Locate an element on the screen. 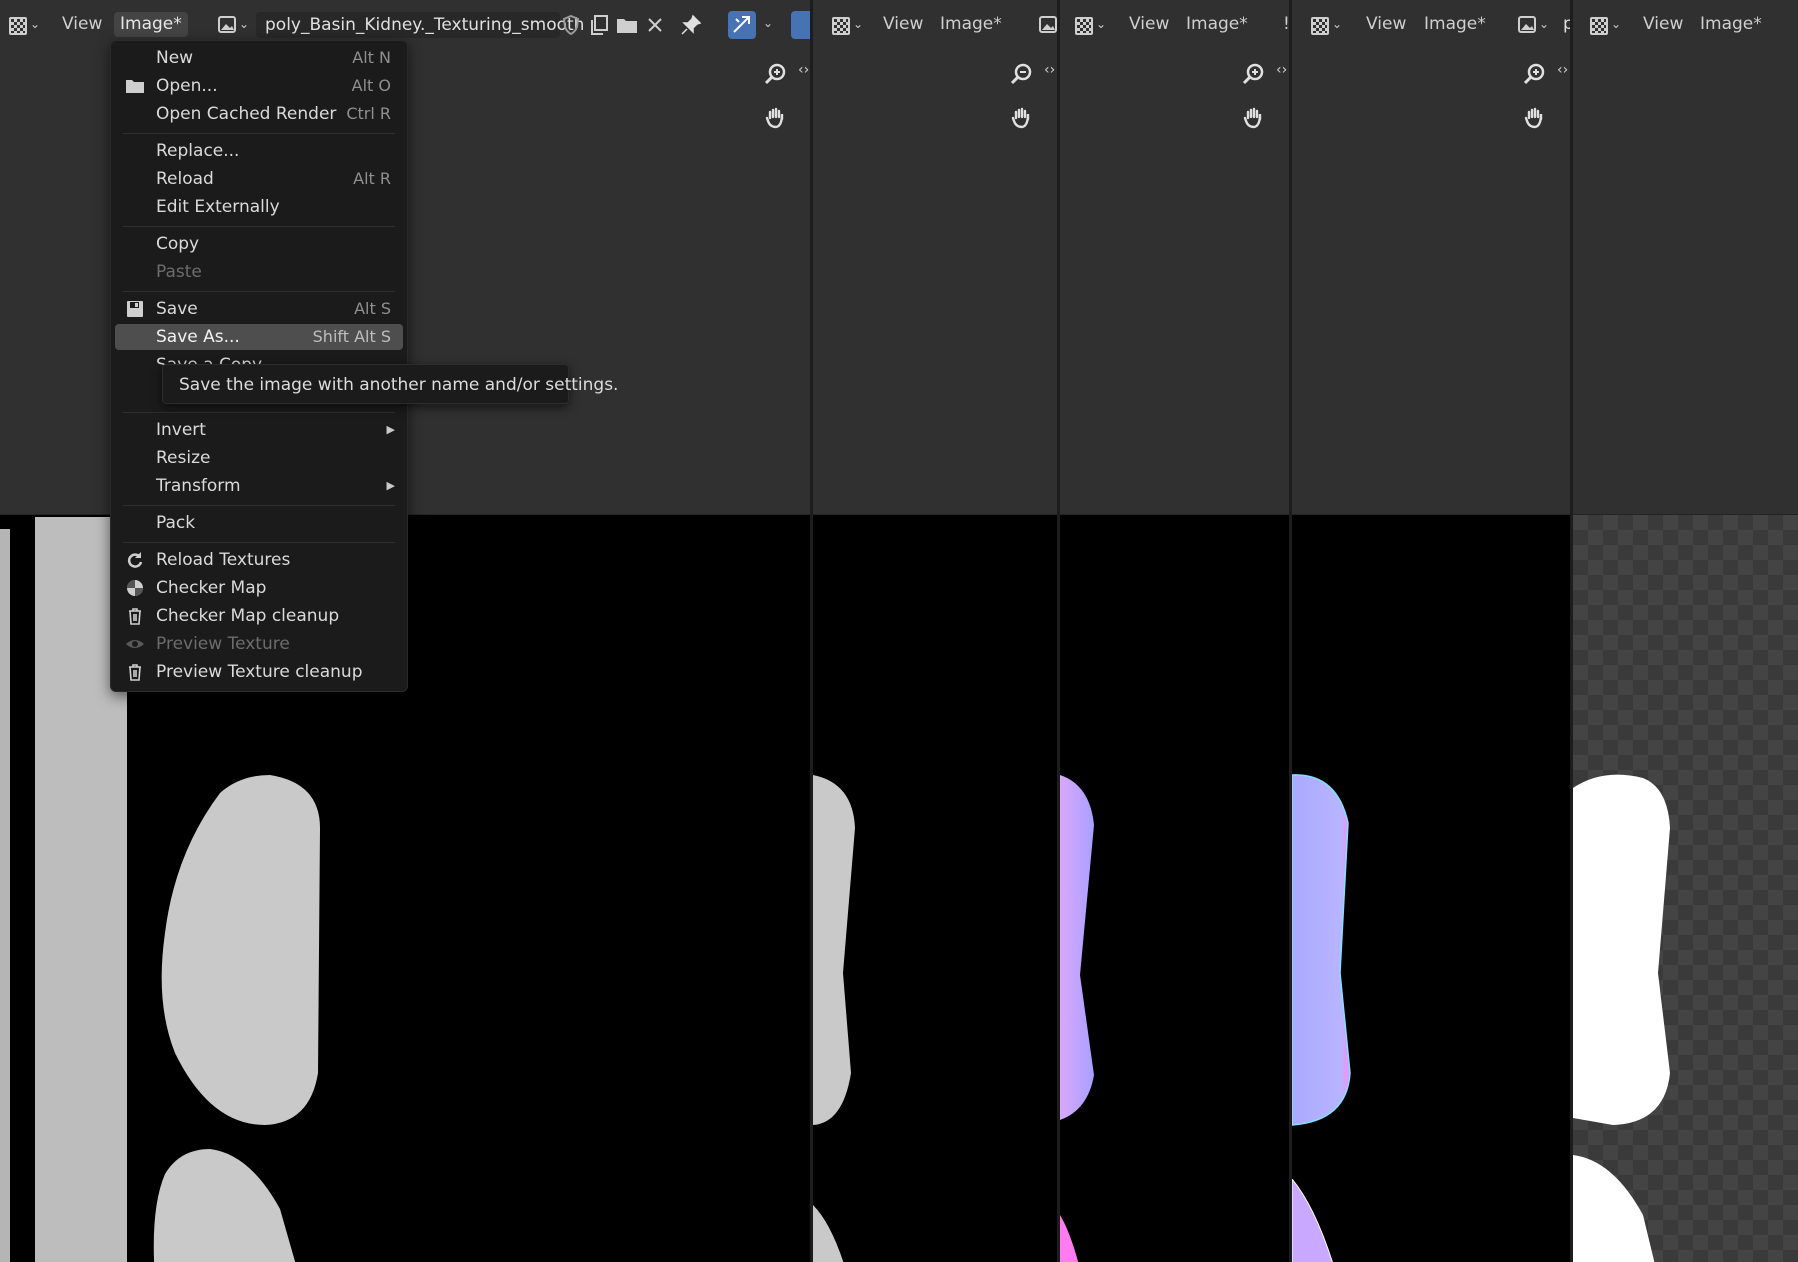 The width and height of the screenshot is (1798, 1262). menu-item-reload: Reload Alt R is located at coordinates (259, 179).